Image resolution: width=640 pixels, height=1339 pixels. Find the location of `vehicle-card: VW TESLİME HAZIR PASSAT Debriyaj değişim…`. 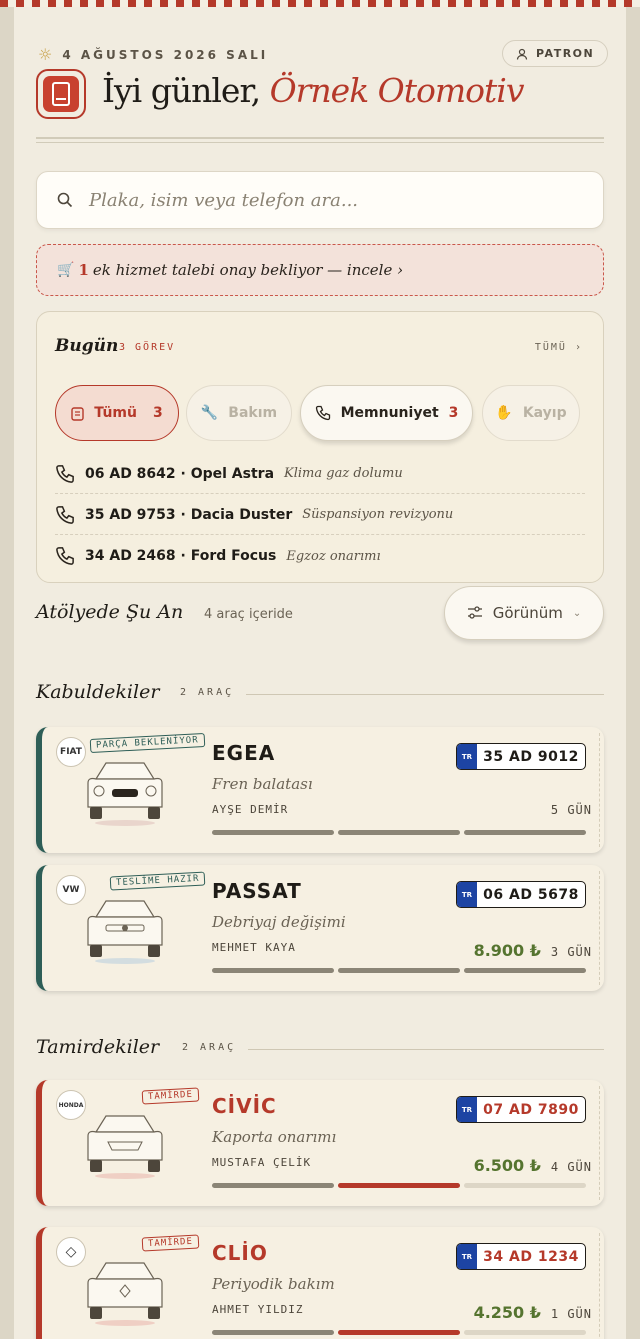

vehicle-card: VW TESLİME HAZIR PASSAT Debriyaj değişim… is located at coordinates (320, 928).